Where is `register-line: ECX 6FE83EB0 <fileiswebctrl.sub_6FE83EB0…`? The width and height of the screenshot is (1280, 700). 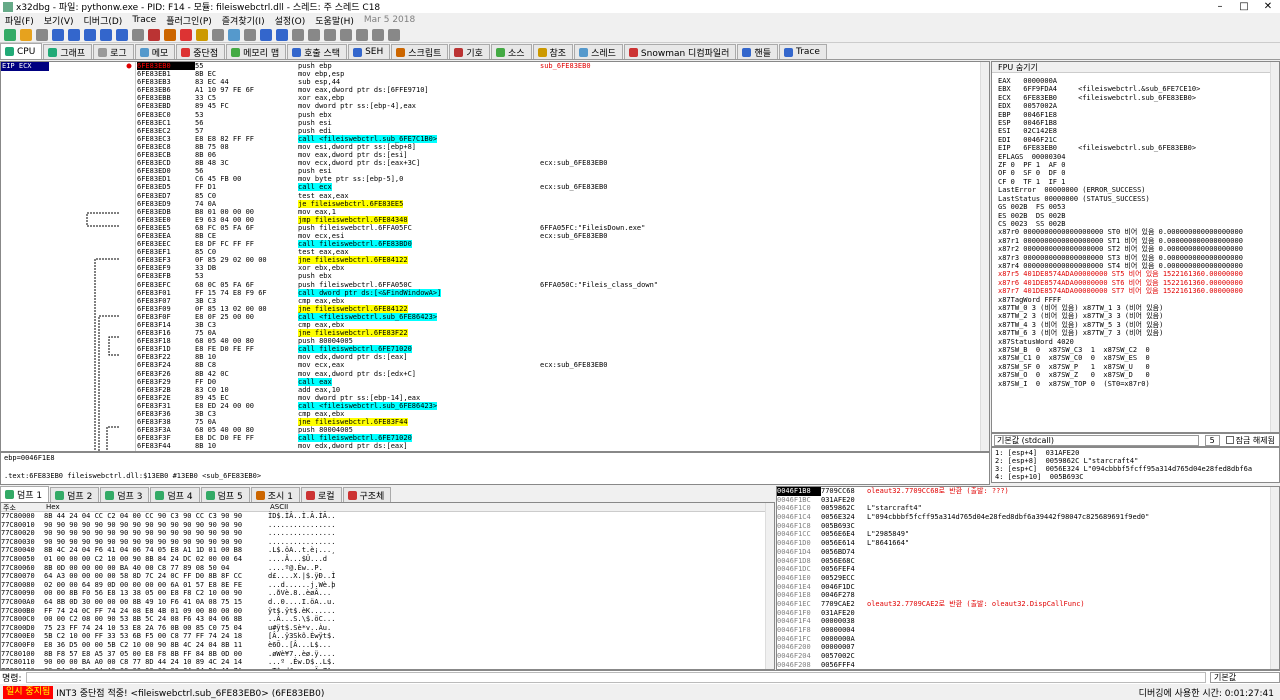 register-line: ECX 6FE83EB0 <fileiswebctrl.sub_6FE83EB0… is located at coordinates (1138, 98).